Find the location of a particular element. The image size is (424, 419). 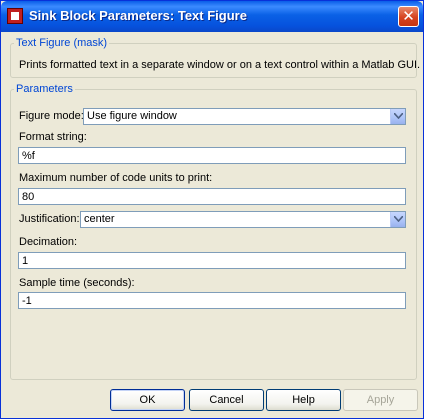

max-code-units-field is located at coordinates (212, 196).